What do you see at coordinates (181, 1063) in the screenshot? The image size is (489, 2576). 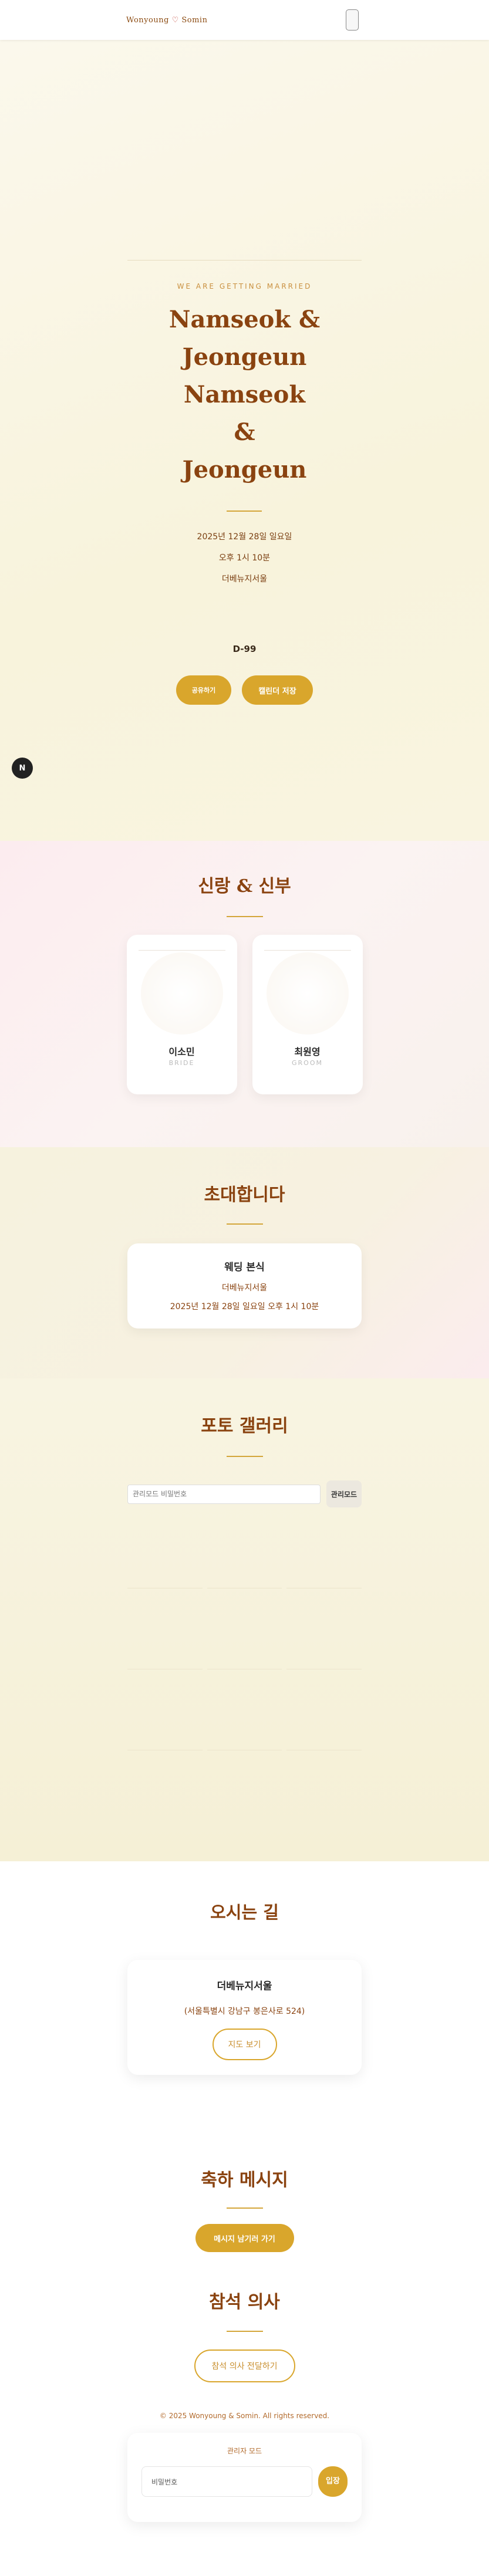 I see `bride-role: BRIDE` at bounding box center [181, 1063].